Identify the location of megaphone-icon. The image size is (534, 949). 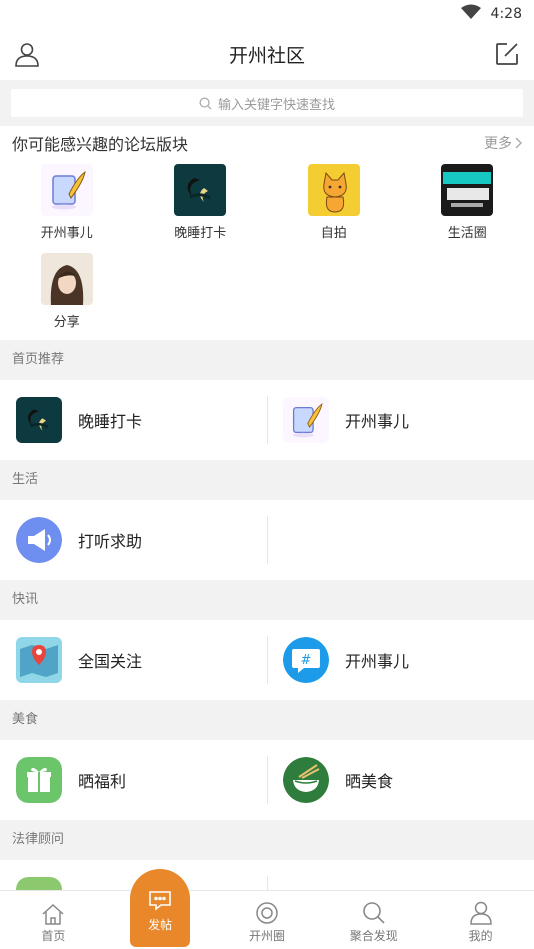
(39, 540).